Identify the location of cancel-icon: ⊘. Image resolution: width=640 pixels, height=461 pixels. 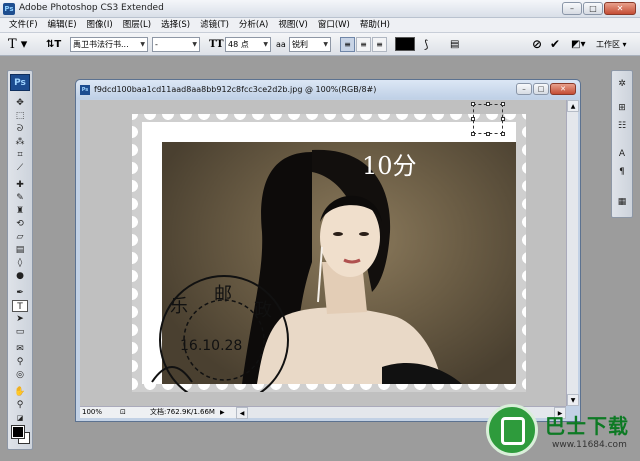
(539, 44).